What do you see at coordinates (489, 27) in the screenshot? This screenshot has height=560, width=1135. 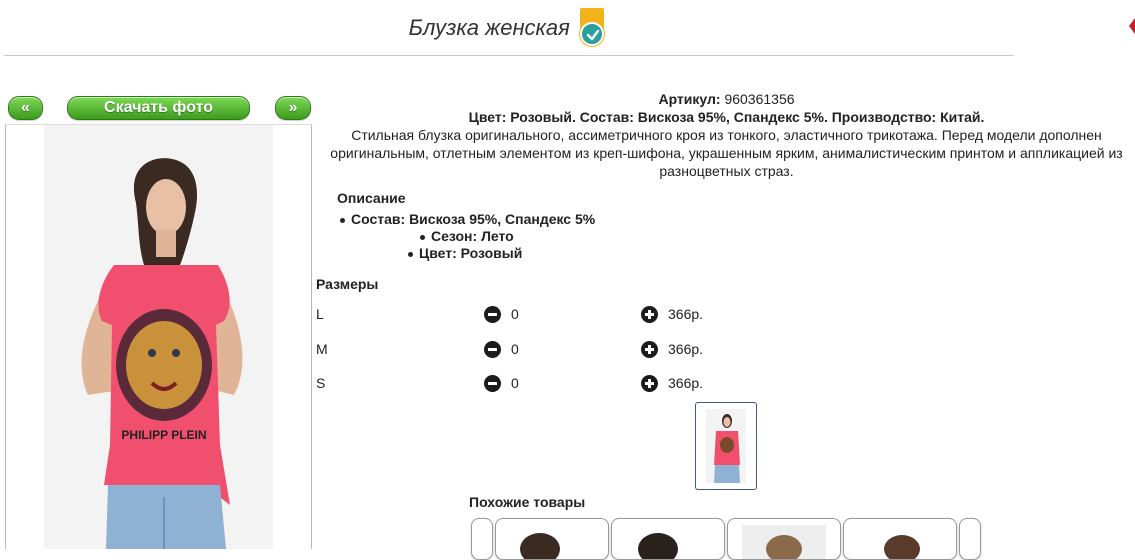 I see `page-title: Блузка женская` at bounding box center [489, 27].